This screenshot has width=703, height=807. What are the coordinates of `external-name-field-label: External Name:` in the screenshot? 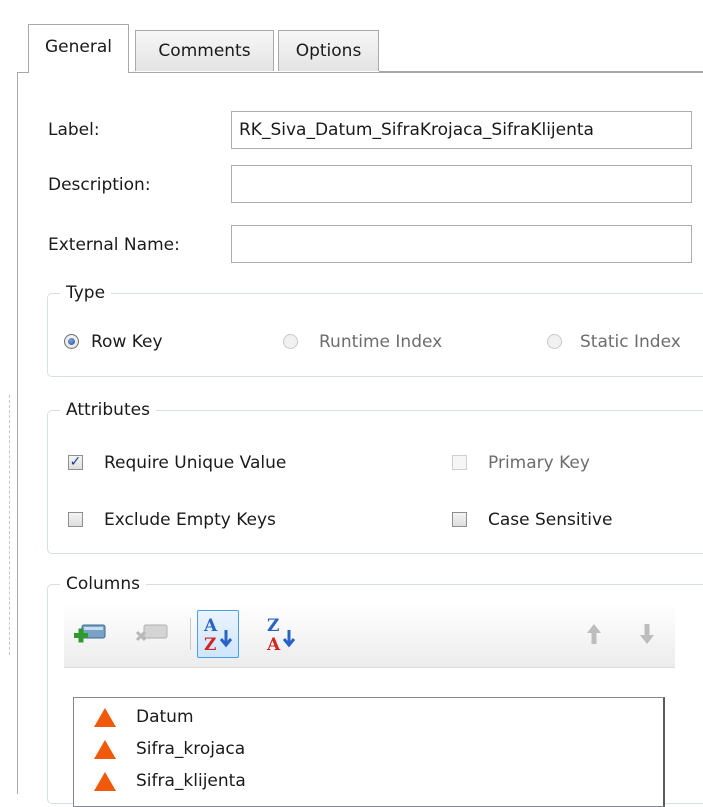 It's located at (114, 245).